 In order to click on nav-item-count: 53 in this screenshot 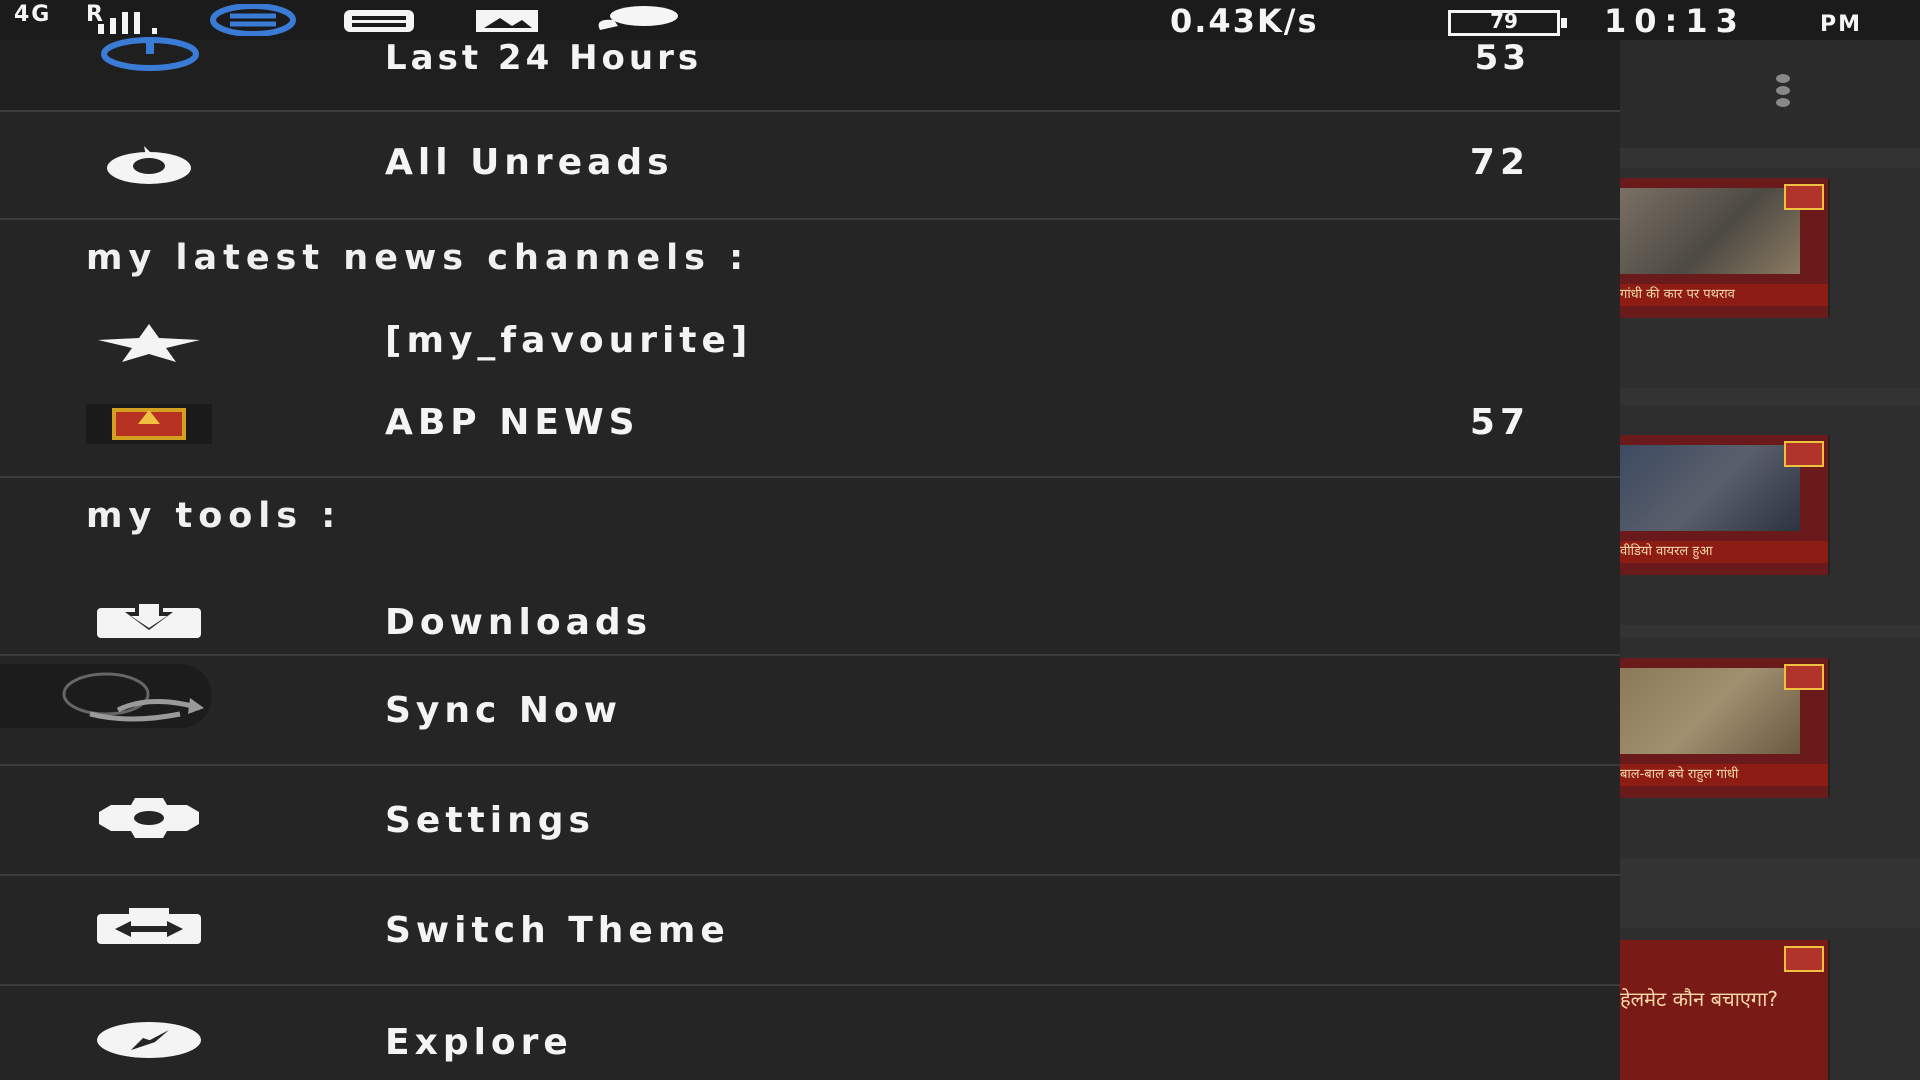, I will do `click(1502, 58)`.